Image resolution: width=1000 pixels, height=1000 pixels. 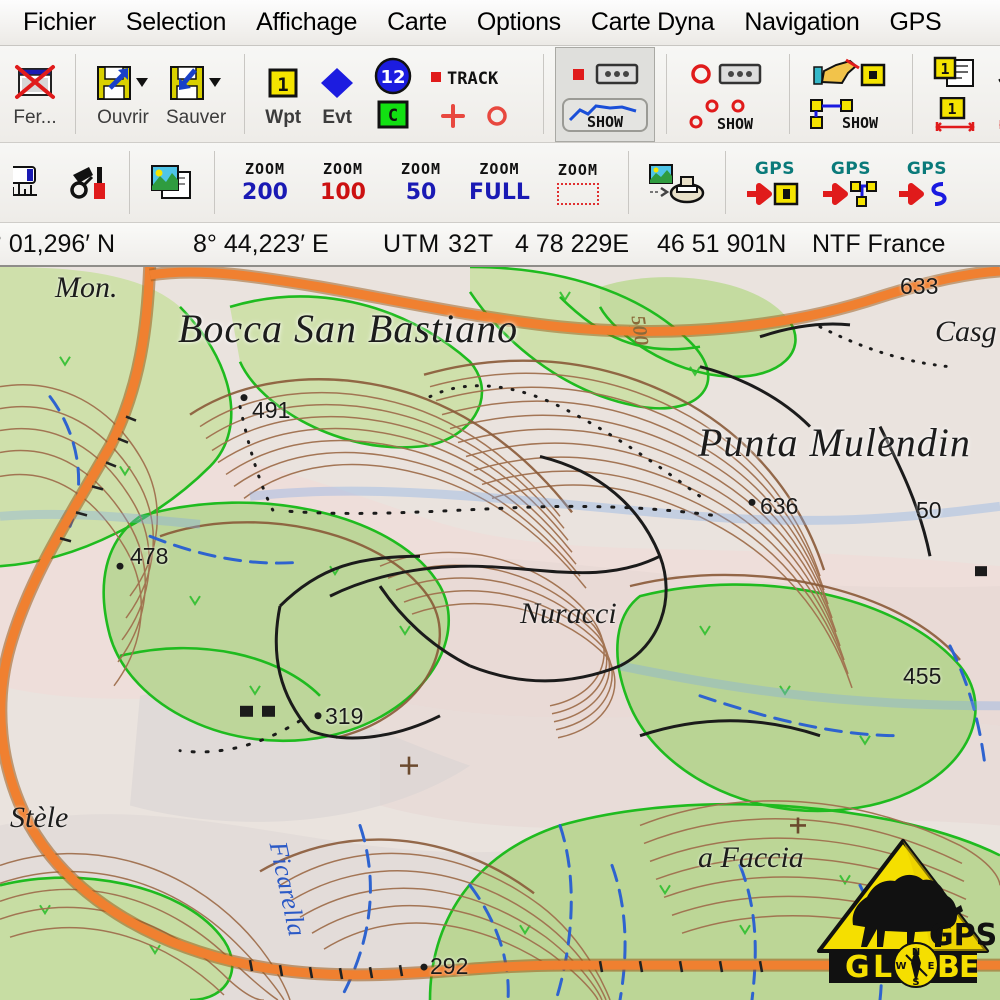 I want to click on toolbar-group-print, so click(x=677, y=182).